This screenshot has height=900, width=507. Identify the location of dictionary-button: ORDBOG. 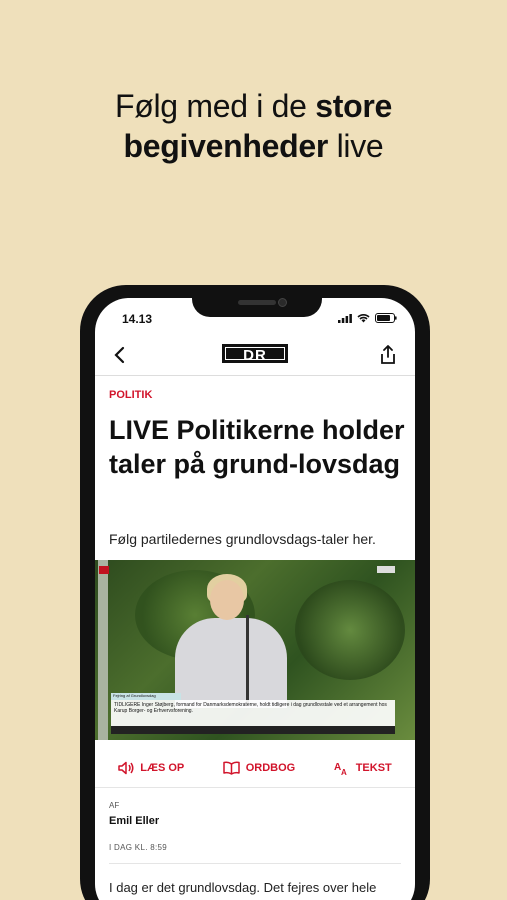
(259, 767).